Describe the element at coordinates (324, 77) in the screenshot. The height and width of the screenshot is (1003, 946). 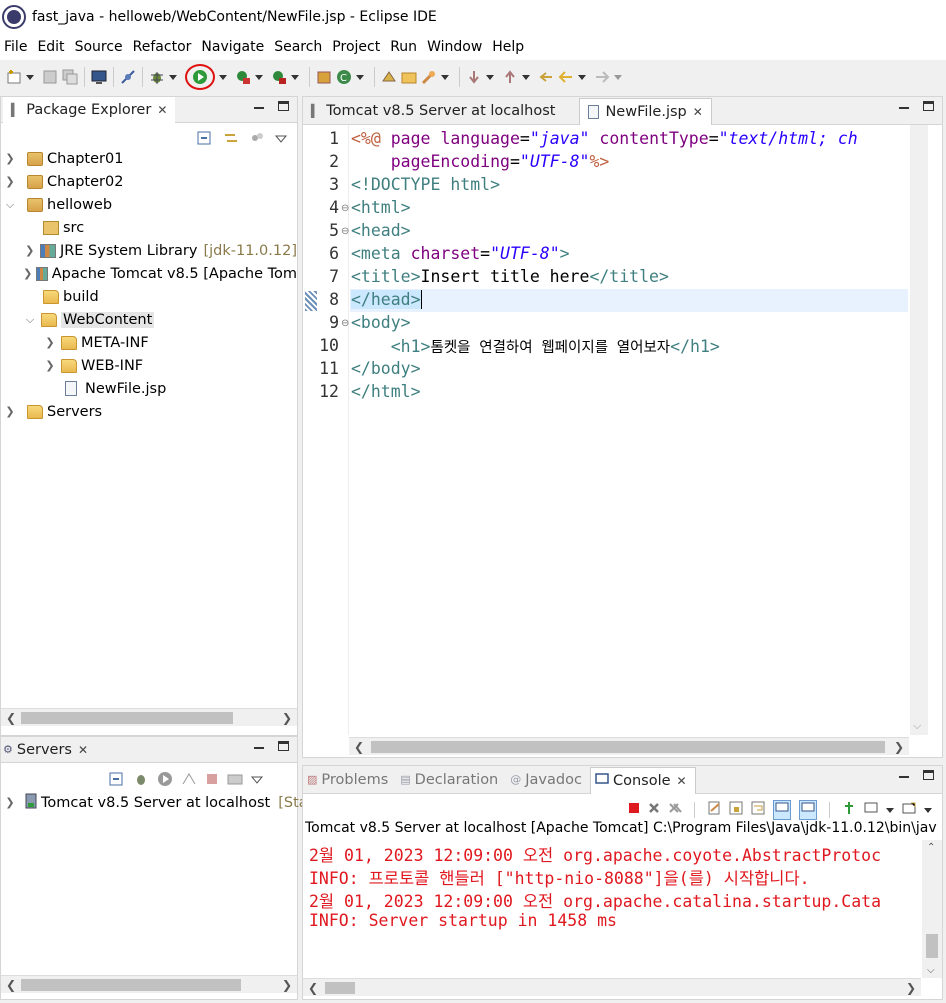
I see `new-server-icon` at that location.